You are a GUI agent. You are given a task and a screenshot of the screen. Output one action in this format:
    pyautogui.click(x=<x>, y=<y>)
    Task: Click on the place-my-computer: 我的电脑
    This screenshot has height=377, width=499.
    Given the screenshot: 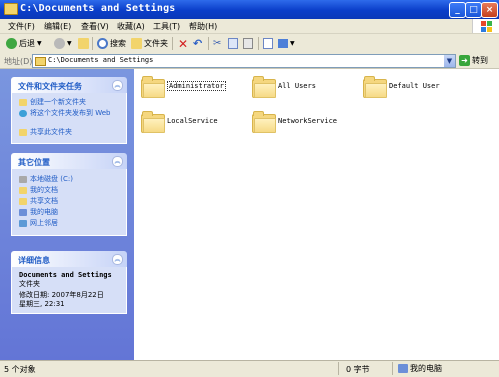 What is the action you would take?
    pyautogui.click(x=69, y=212)
    